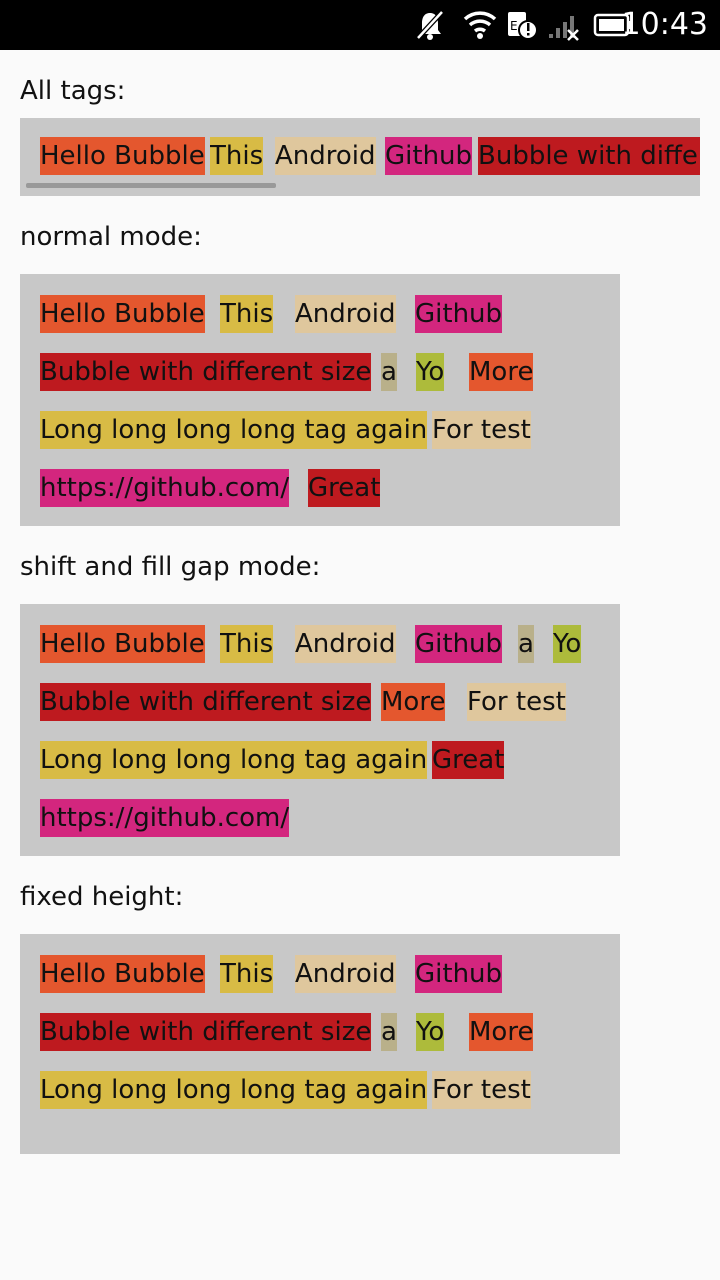  Describe the element at coordinates (151, 185) in the screenshot. I see `horizontal-scrollbar` at that location.